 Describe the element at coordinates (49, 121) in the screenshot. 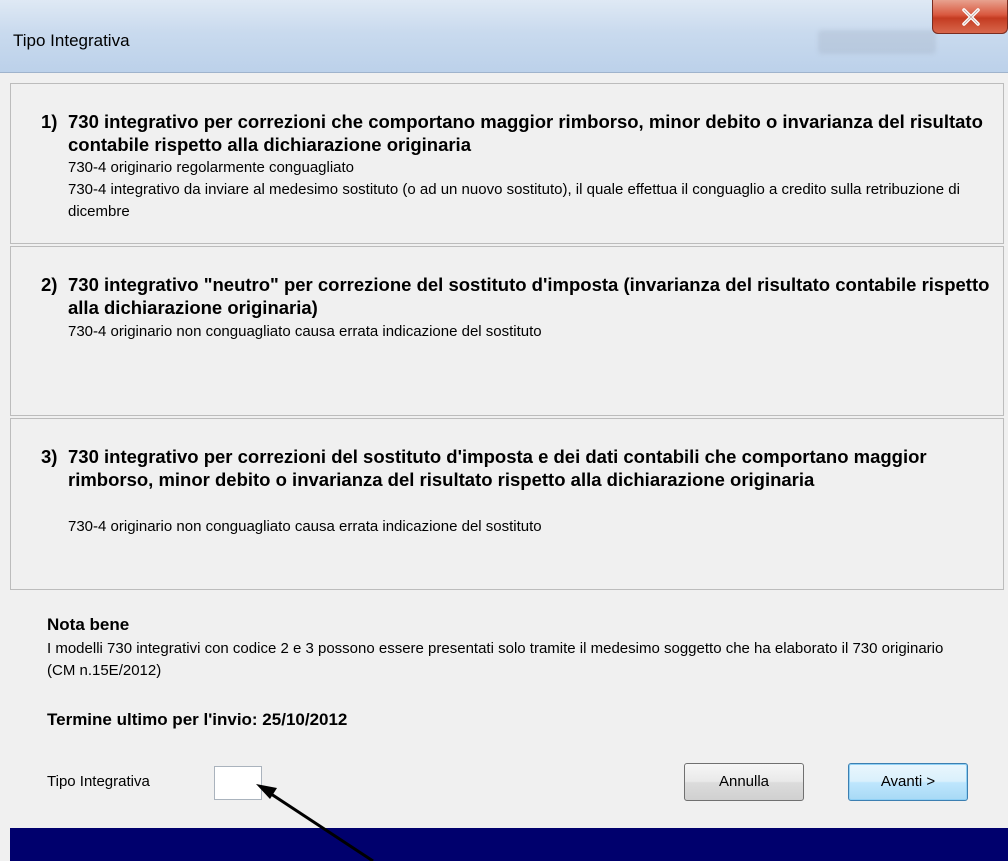

I see `option-number: 1)` at that location.